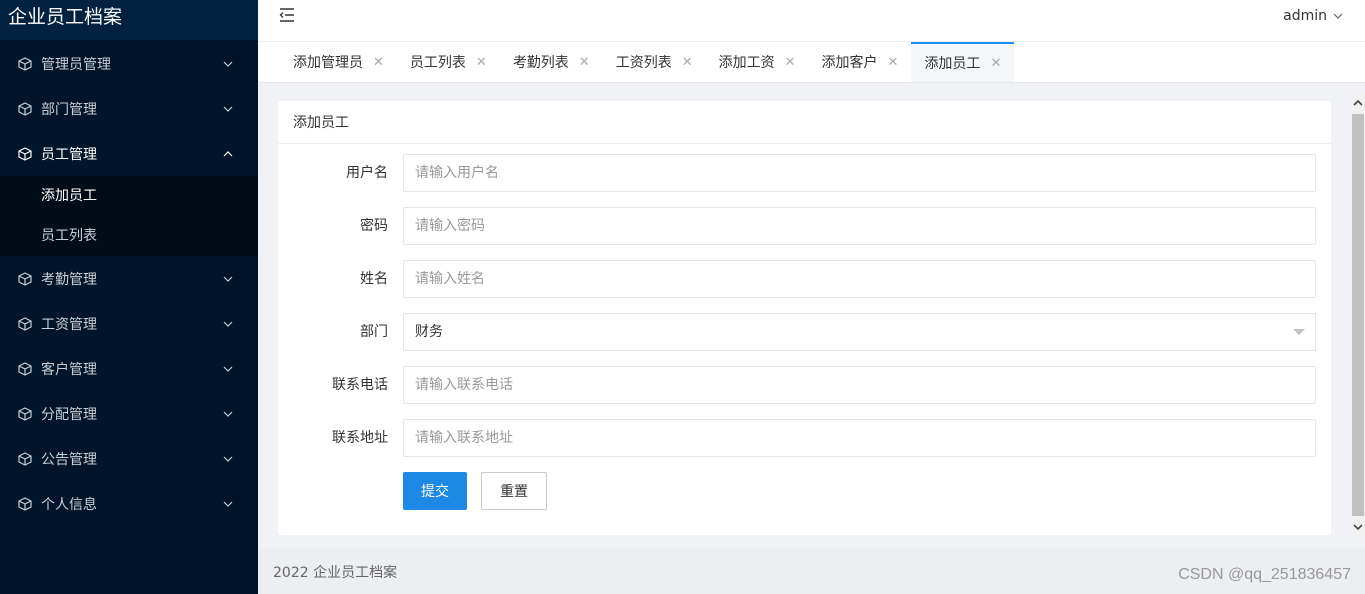 This screenshot has width=1365, height=594. What do you see at coordinates (374, 226) in the screenshot?
I see `field-label: 密码` at bounding box center [374, 226].